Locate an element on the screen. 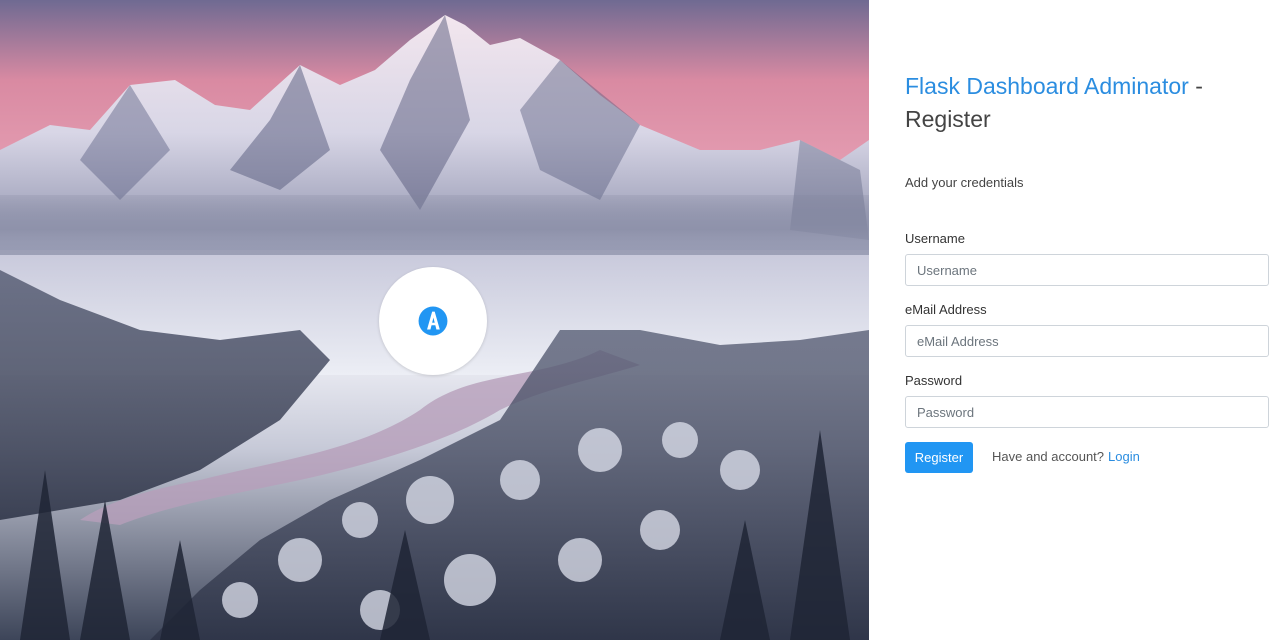  email-label: eMail Address is located at coordinates (946, 309).